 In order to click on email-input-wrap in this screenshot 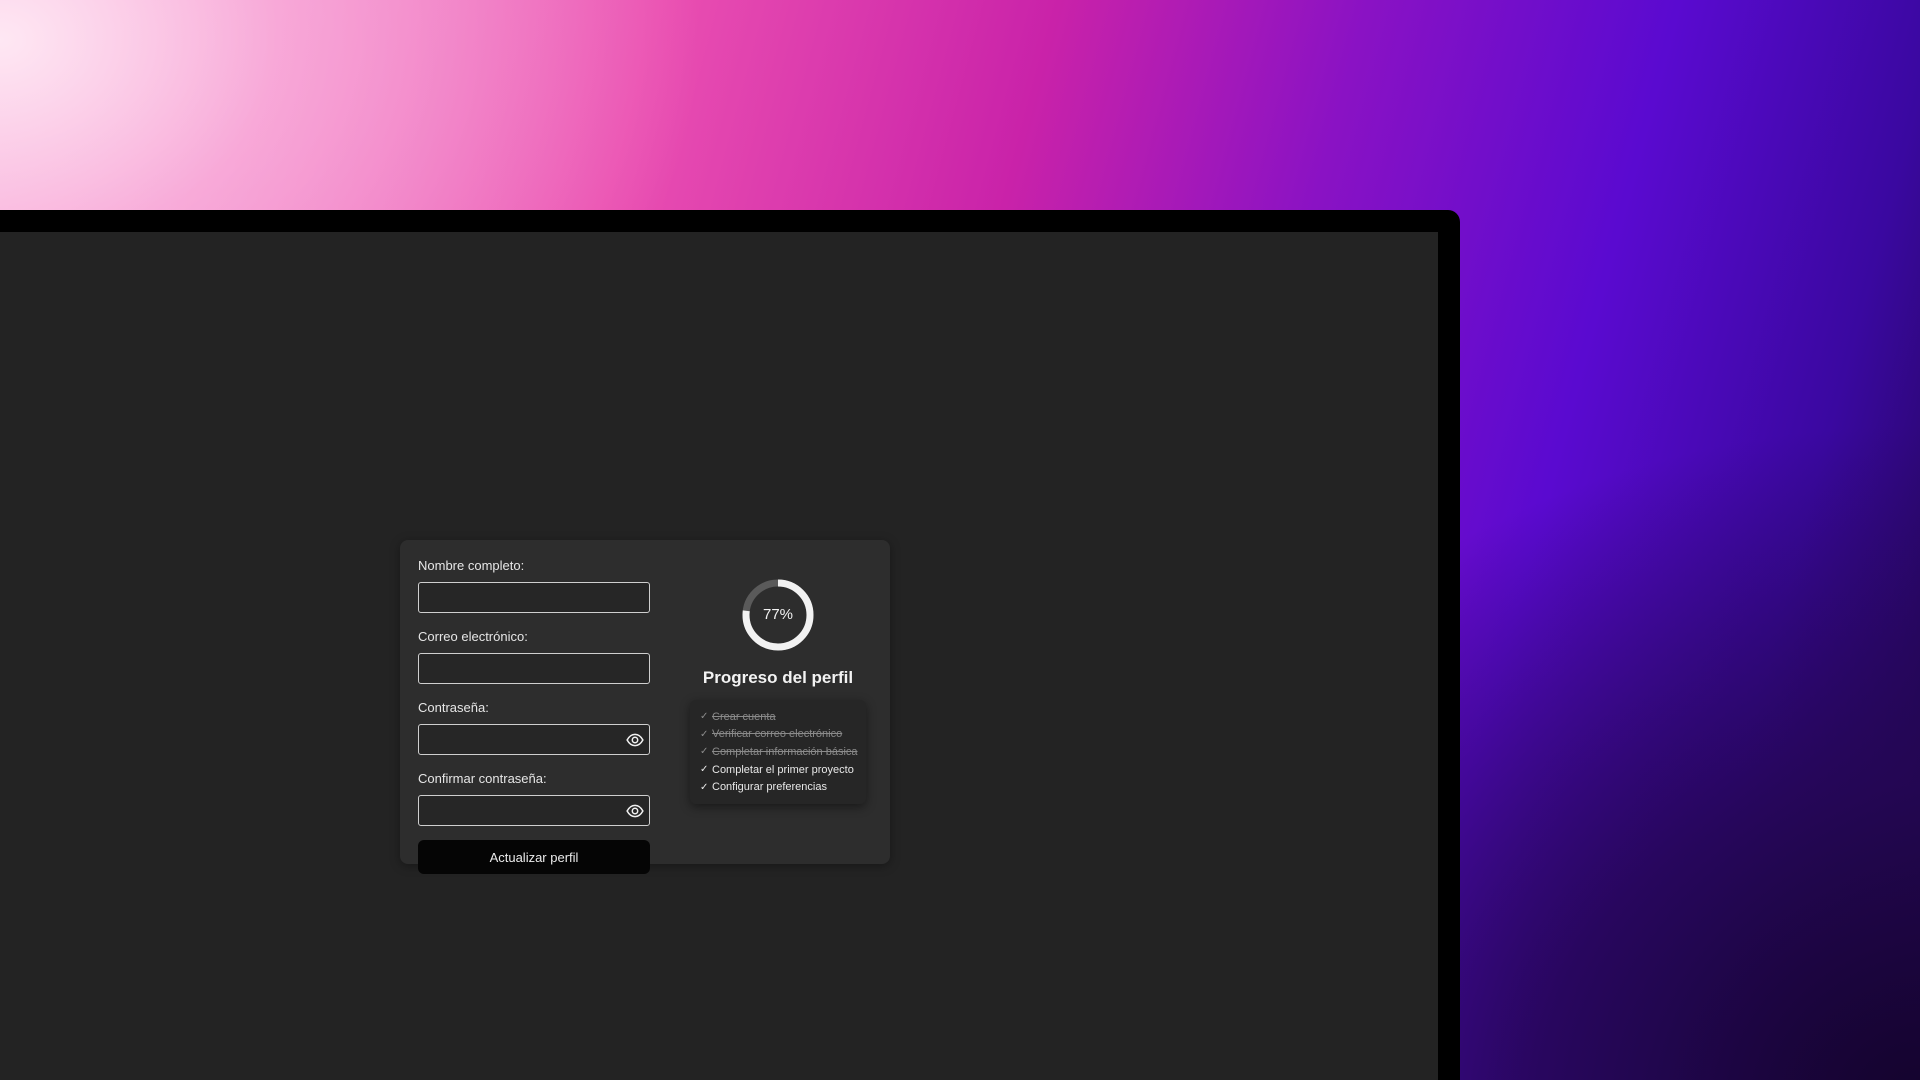, I will do `click(534, 668)`.